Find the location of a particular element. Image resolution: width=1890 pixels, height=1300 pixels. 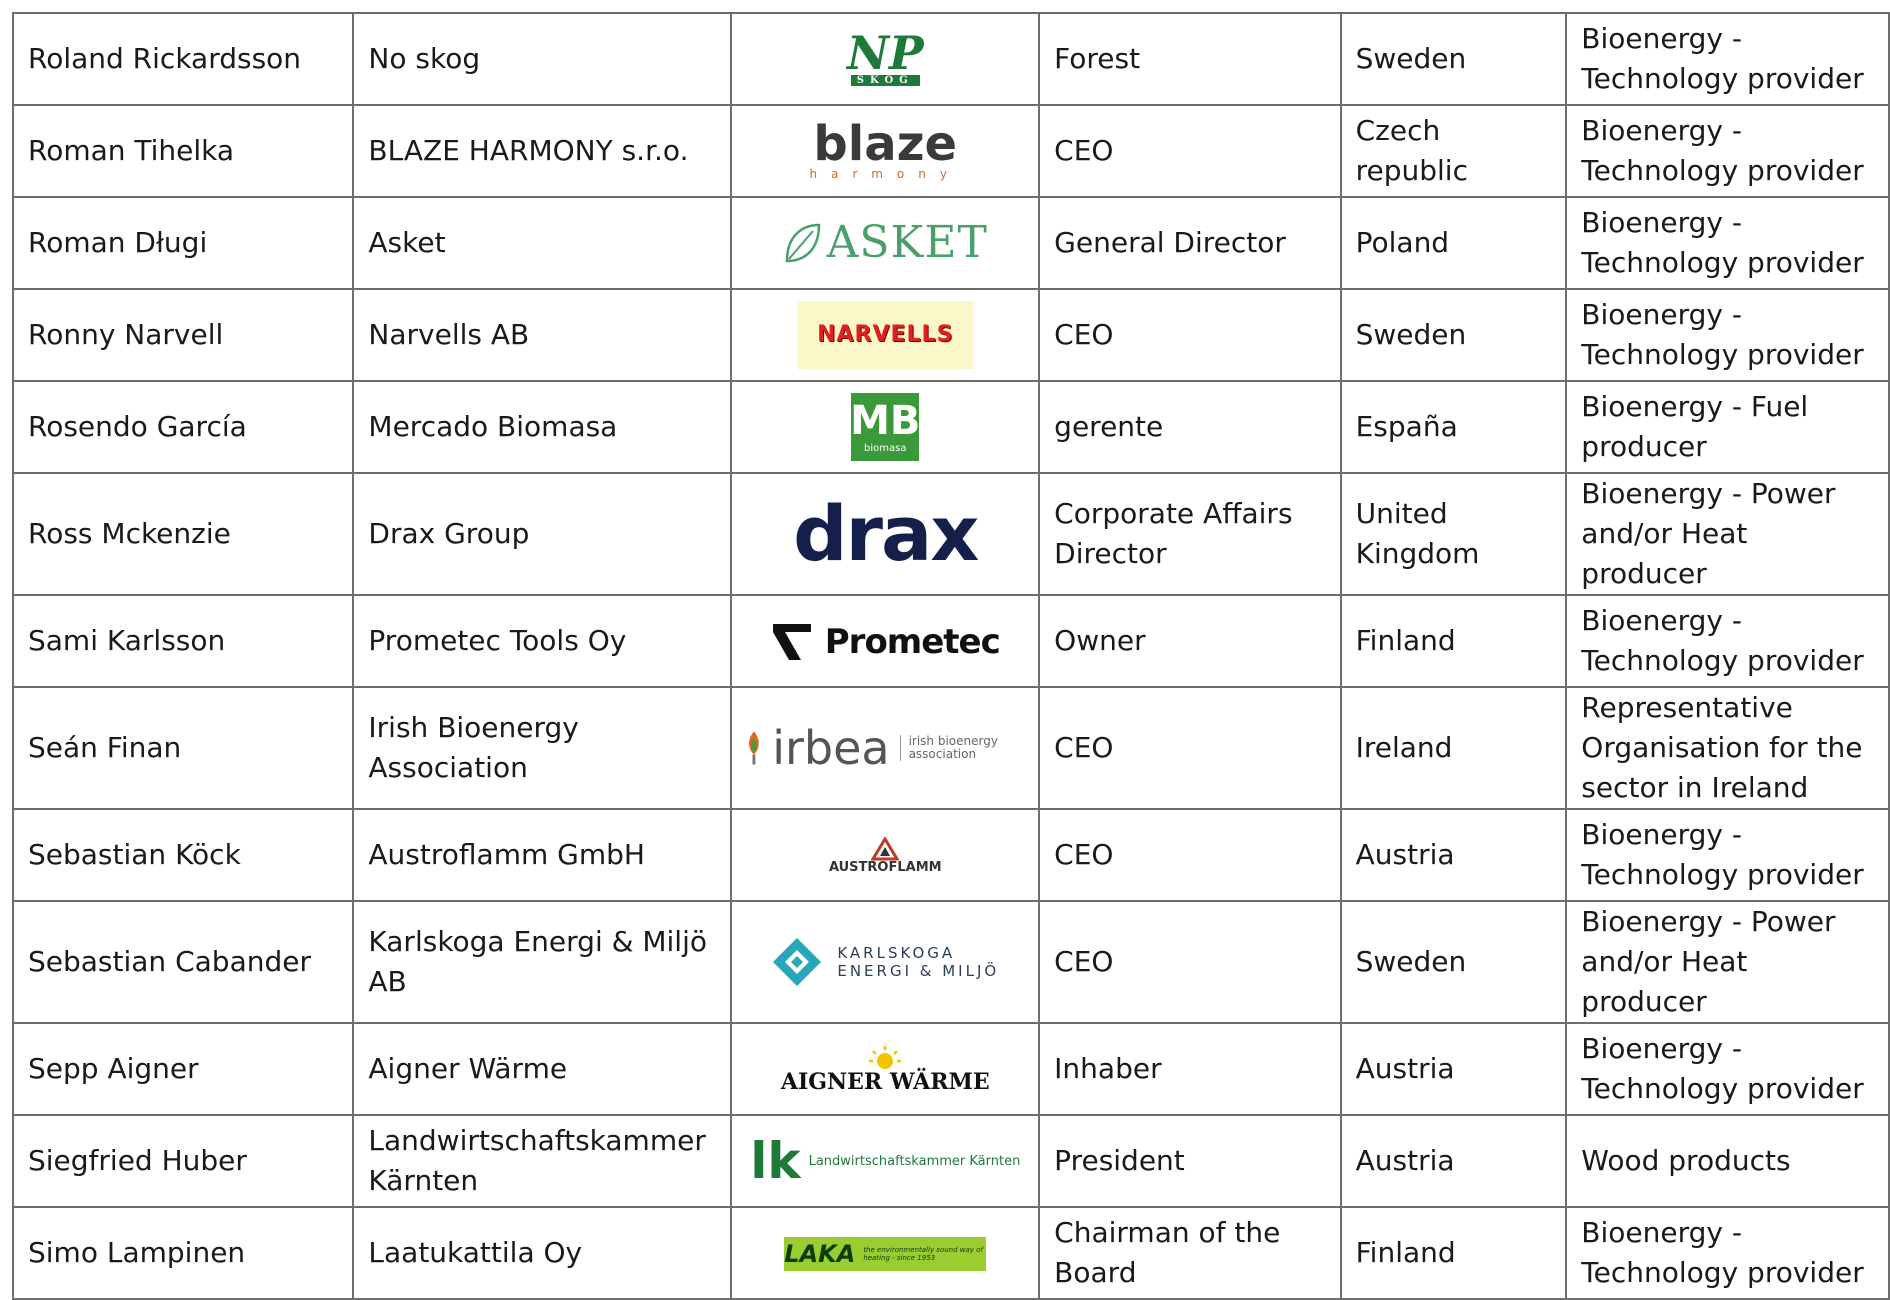

logo-cell: irbea irish bioenergy association is located at coordinates (885, 748).